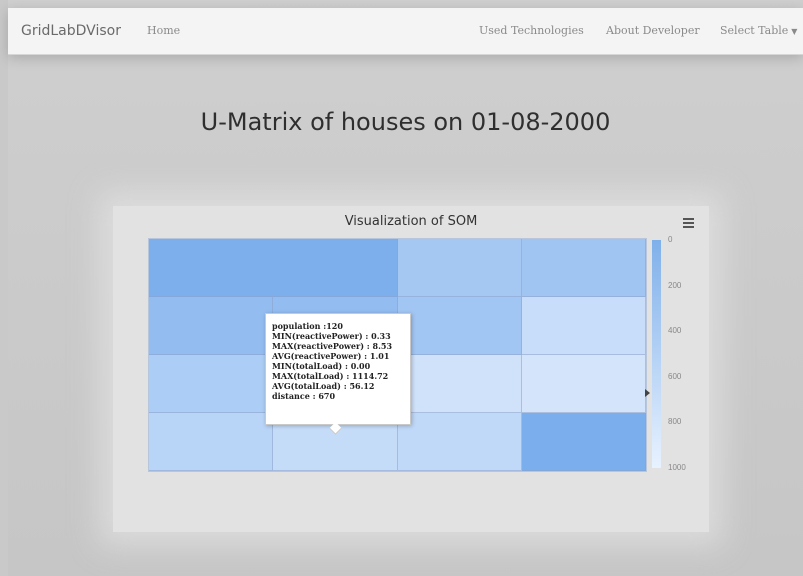 The height and width of the screenshot is (576, 803). Describe the element at coordinates (647, 392) in the screenshot. I see `colorbar-marker-icon` at that location.